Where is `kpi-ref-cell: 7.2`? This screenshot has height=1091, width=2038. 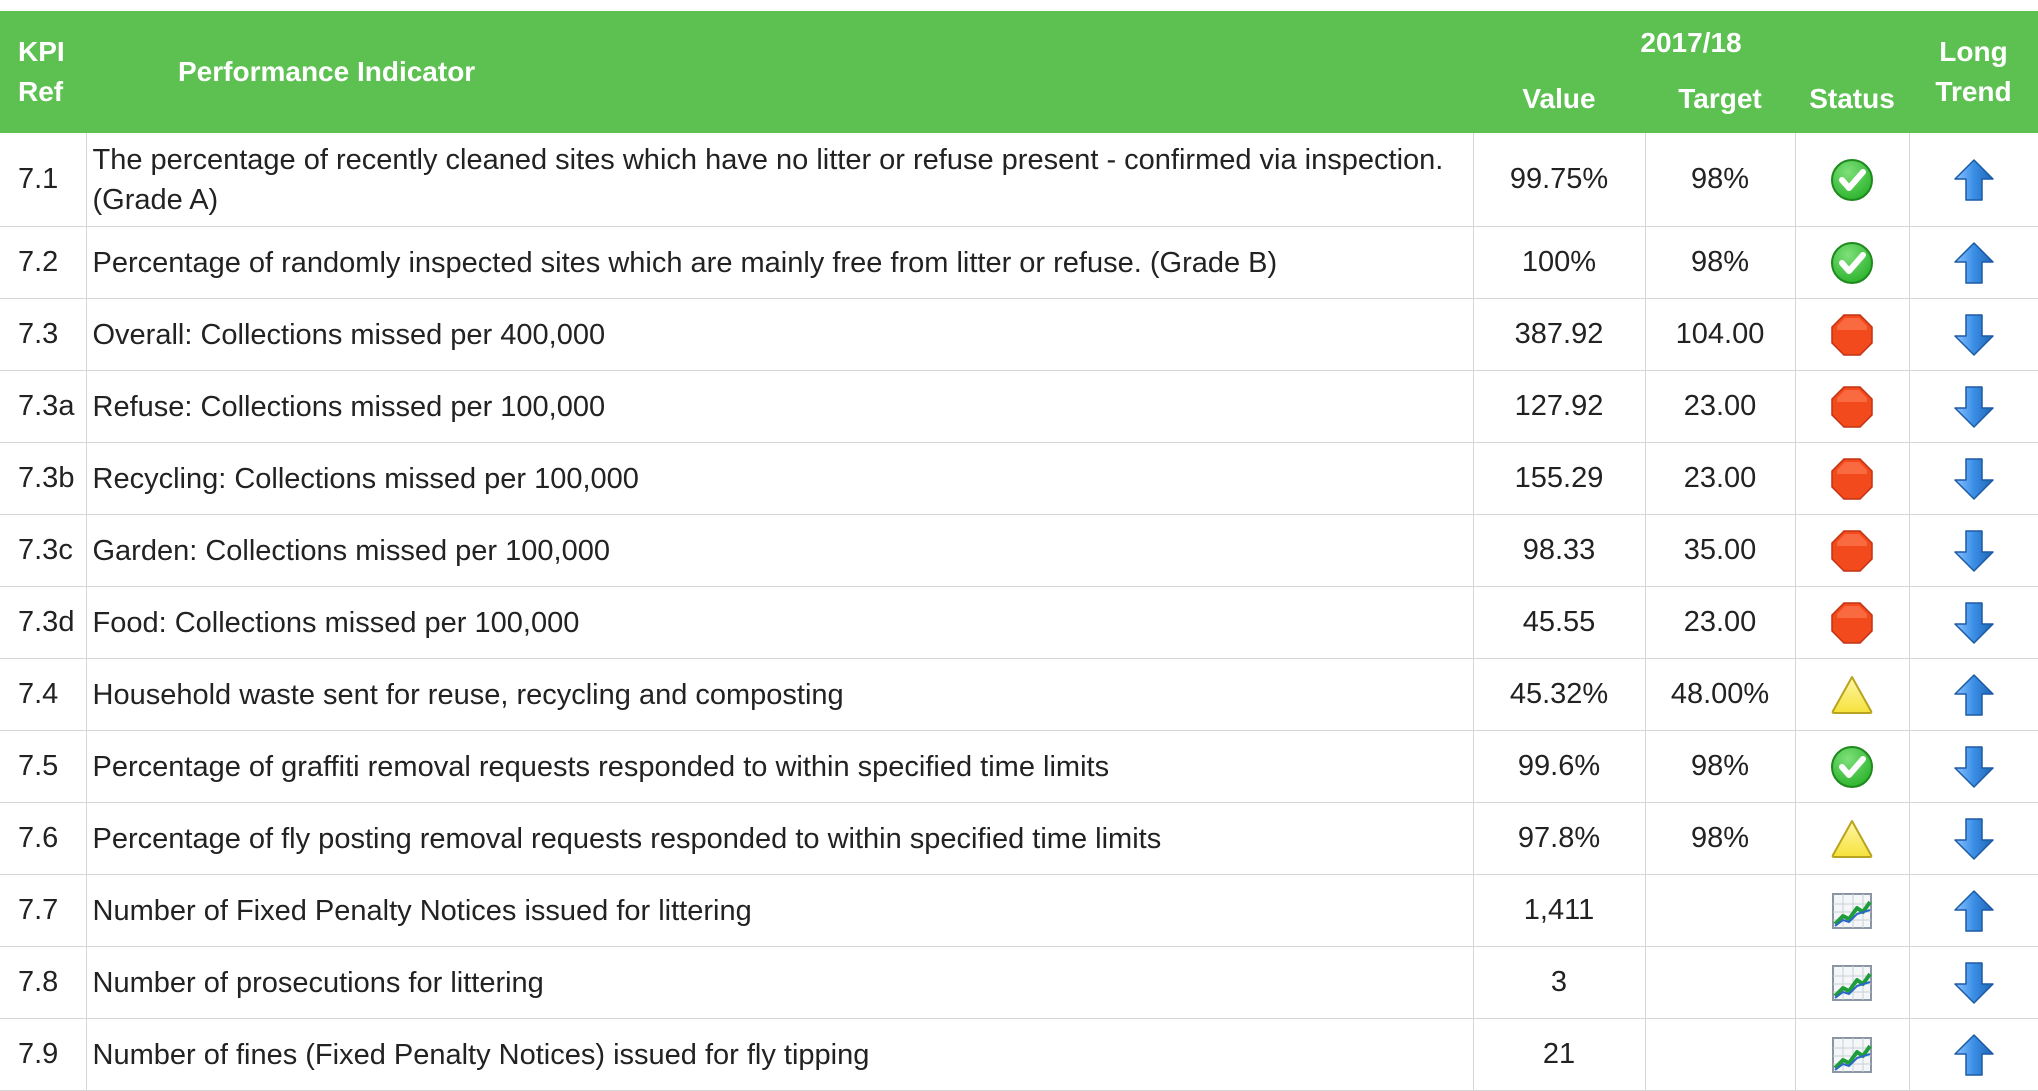 kpi-ref-cell: 7.2 is located at coordinates (43, 262).